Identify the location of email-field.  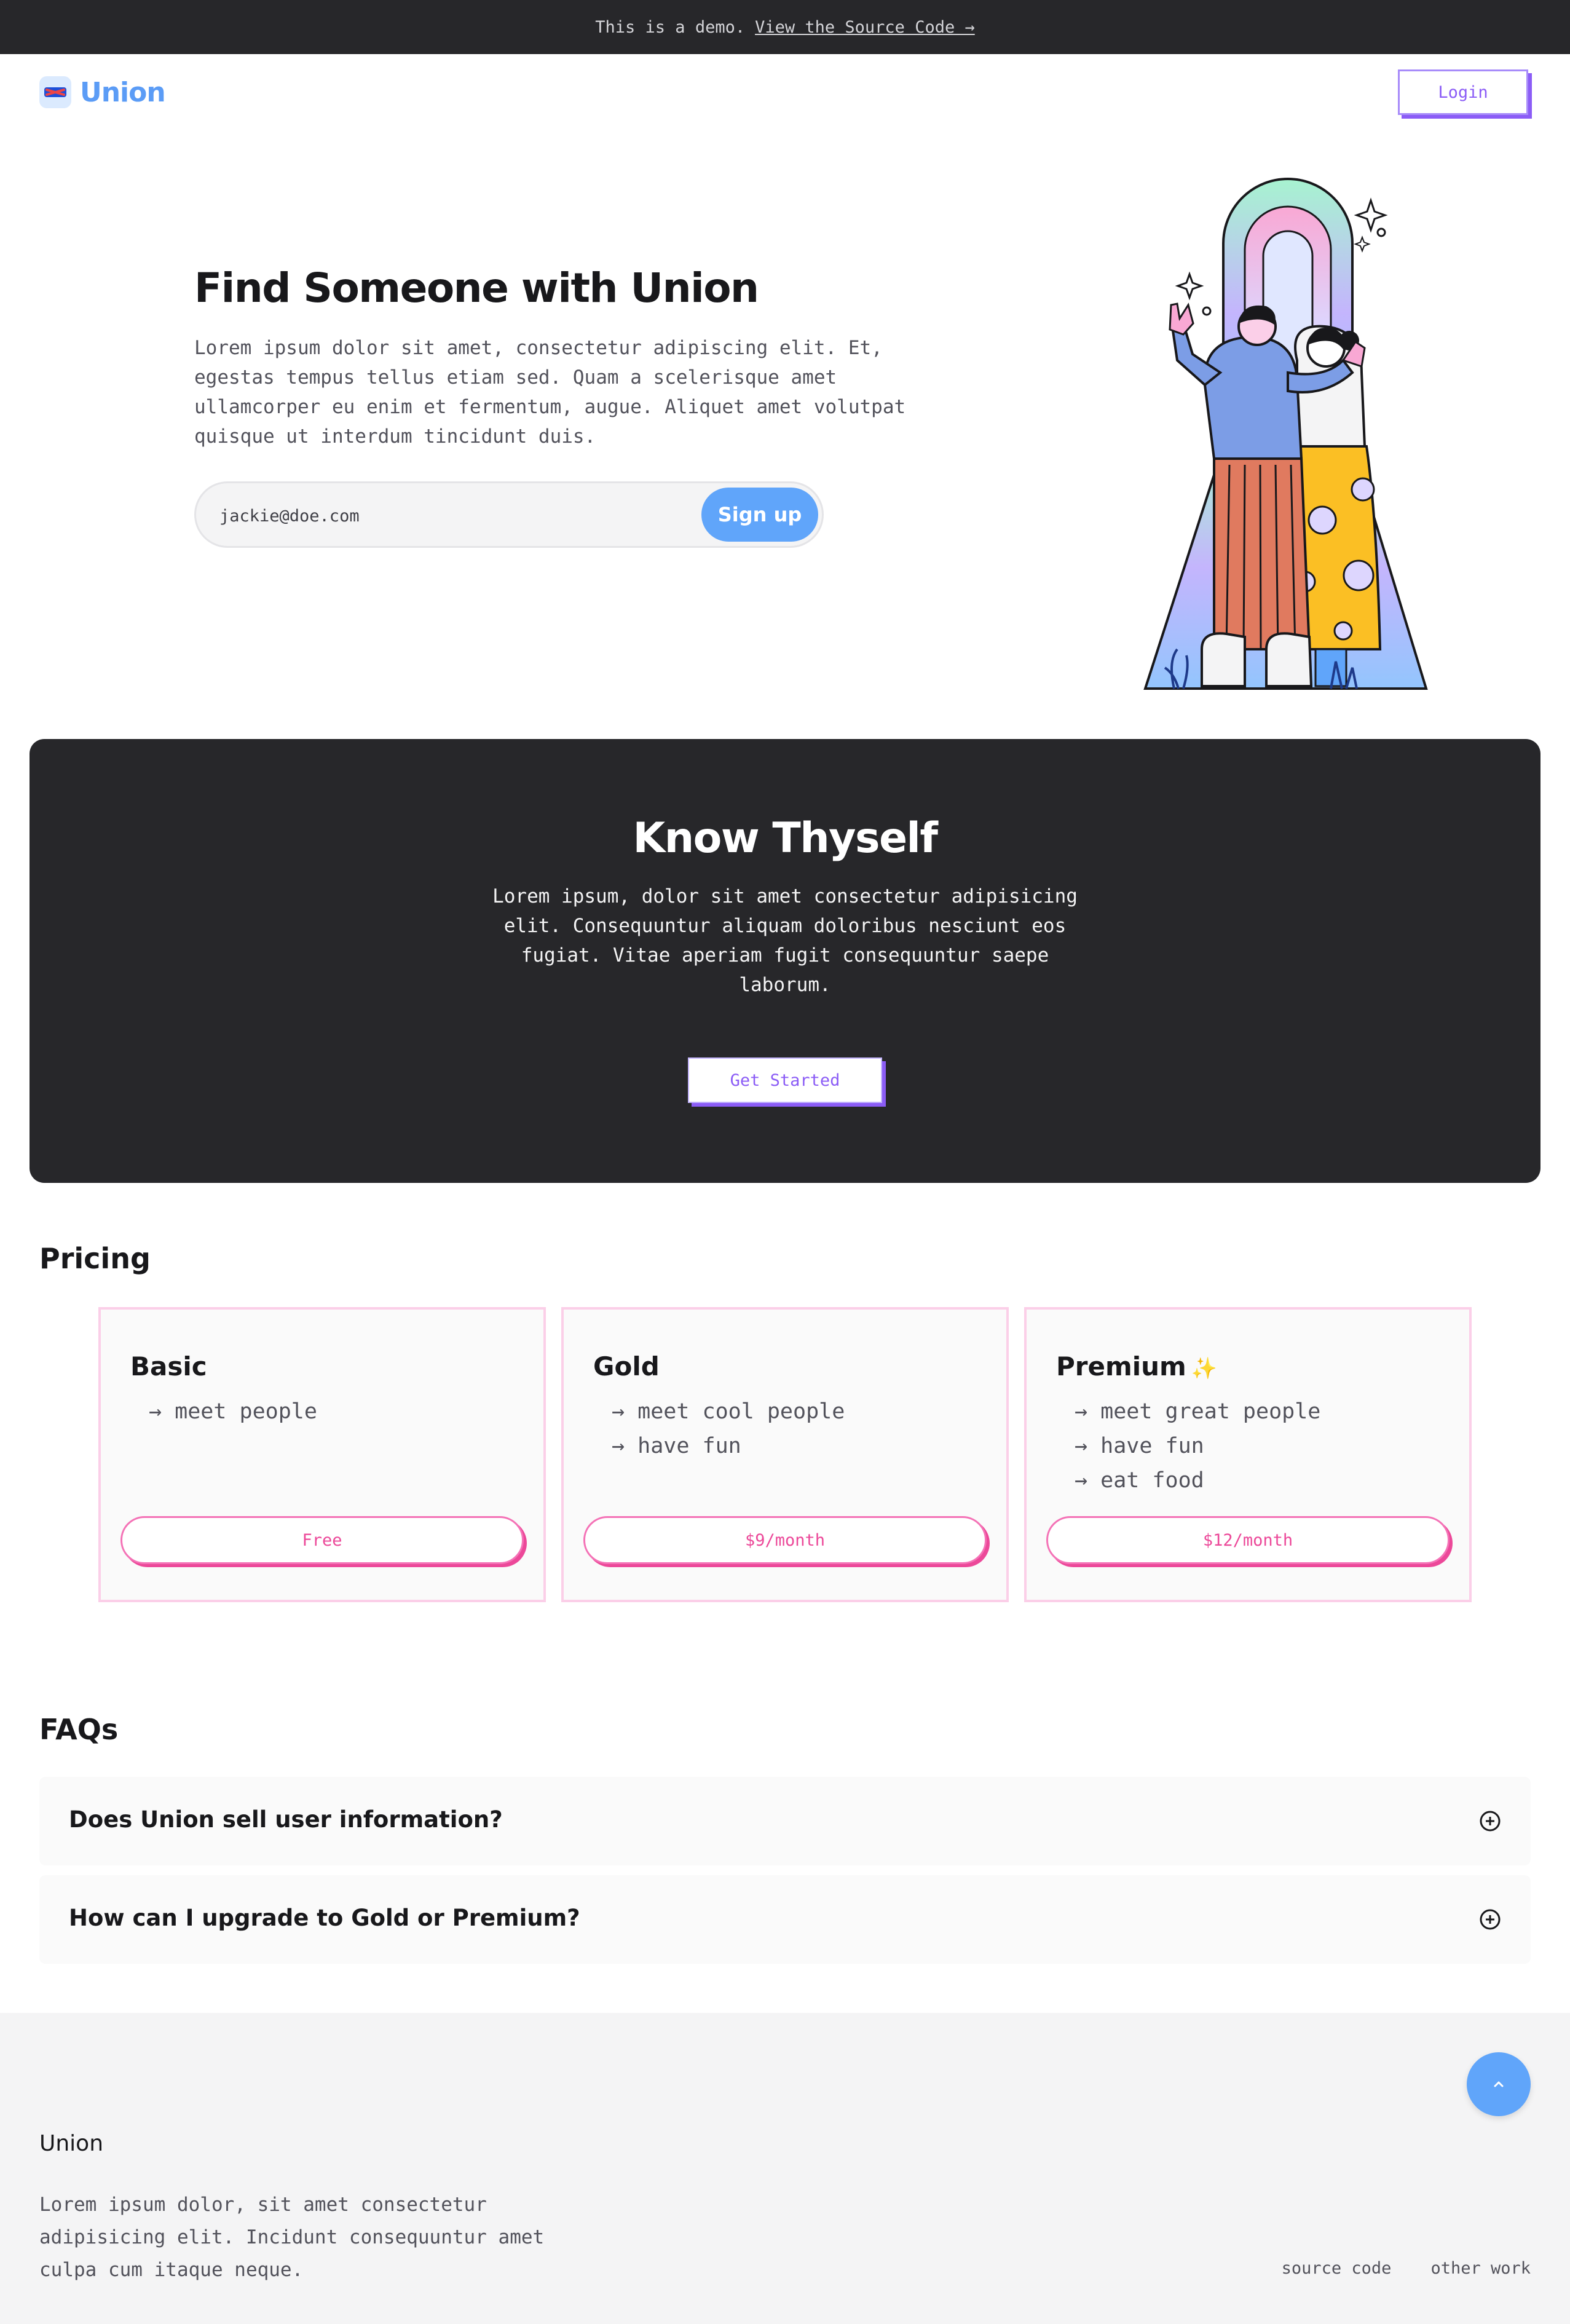
(453, 515).